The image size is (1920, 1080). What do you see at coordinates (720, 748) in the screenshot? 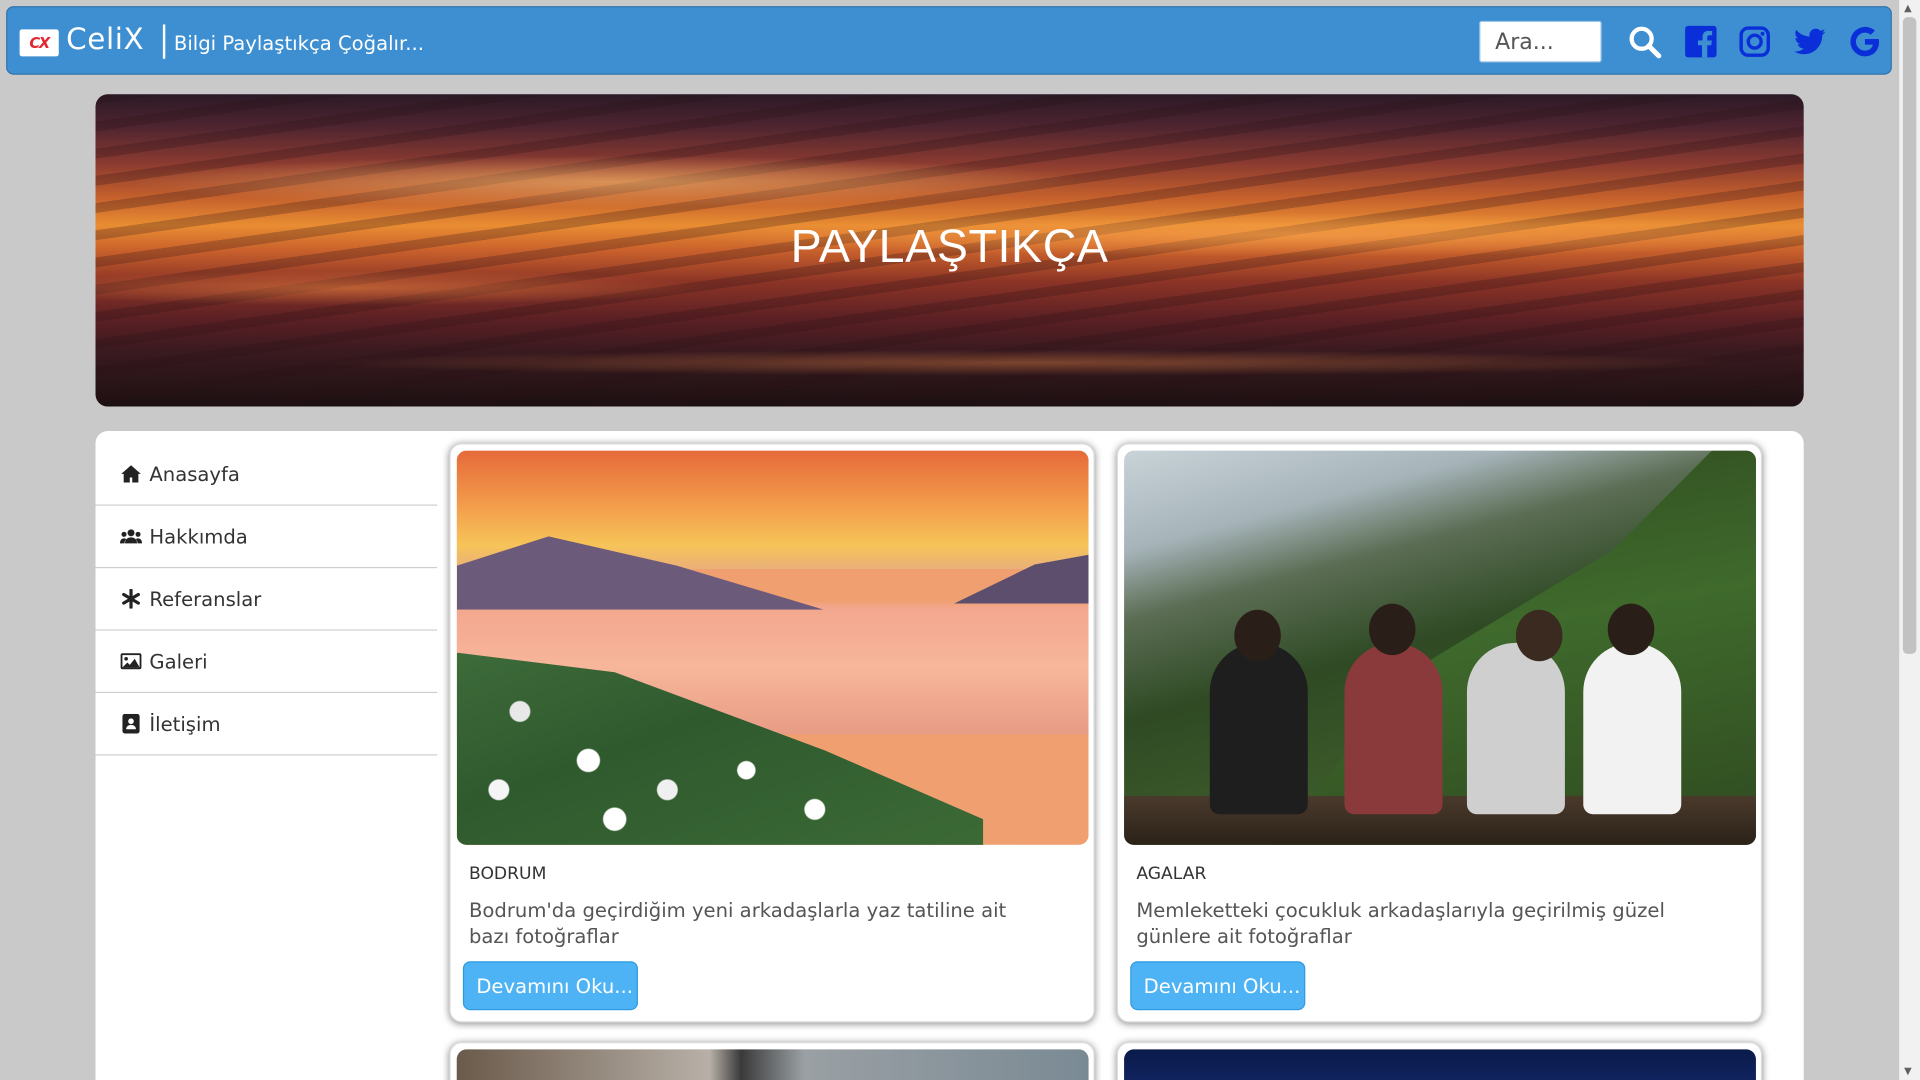
I see `image-town` at bounding box center [720, 748].